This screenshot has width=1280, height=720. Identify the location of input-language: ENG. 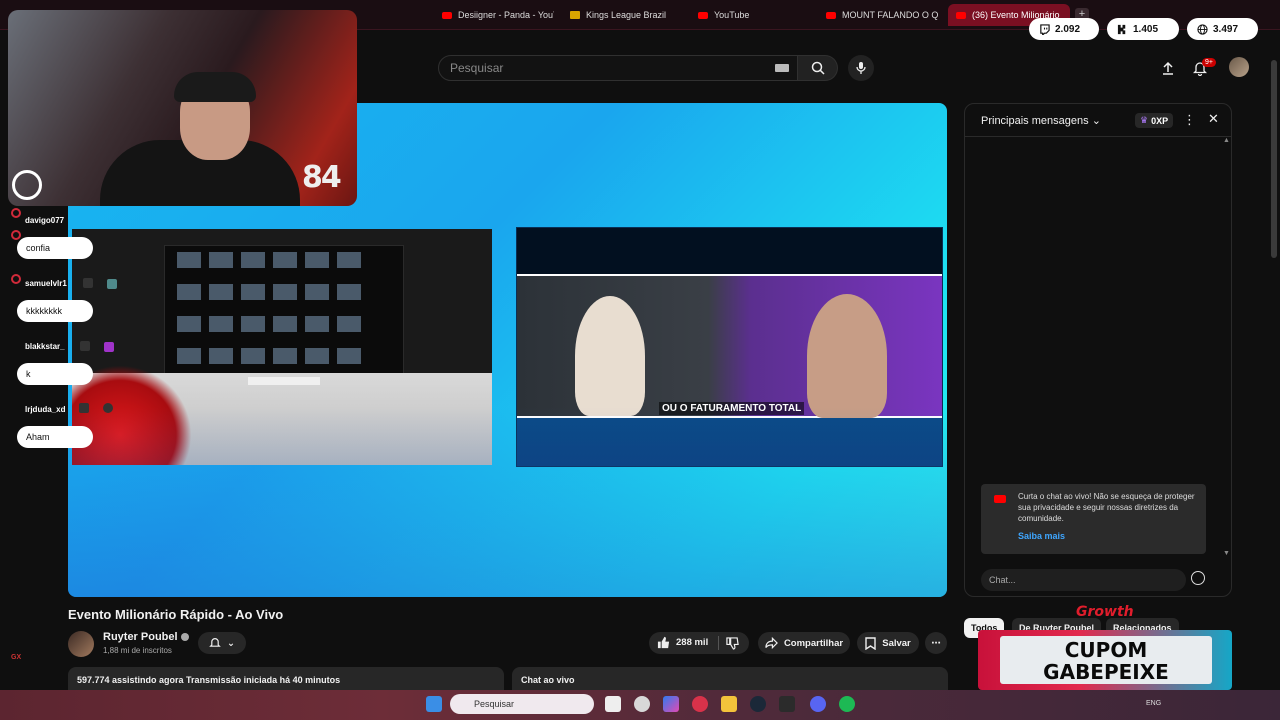
(1153, 703).